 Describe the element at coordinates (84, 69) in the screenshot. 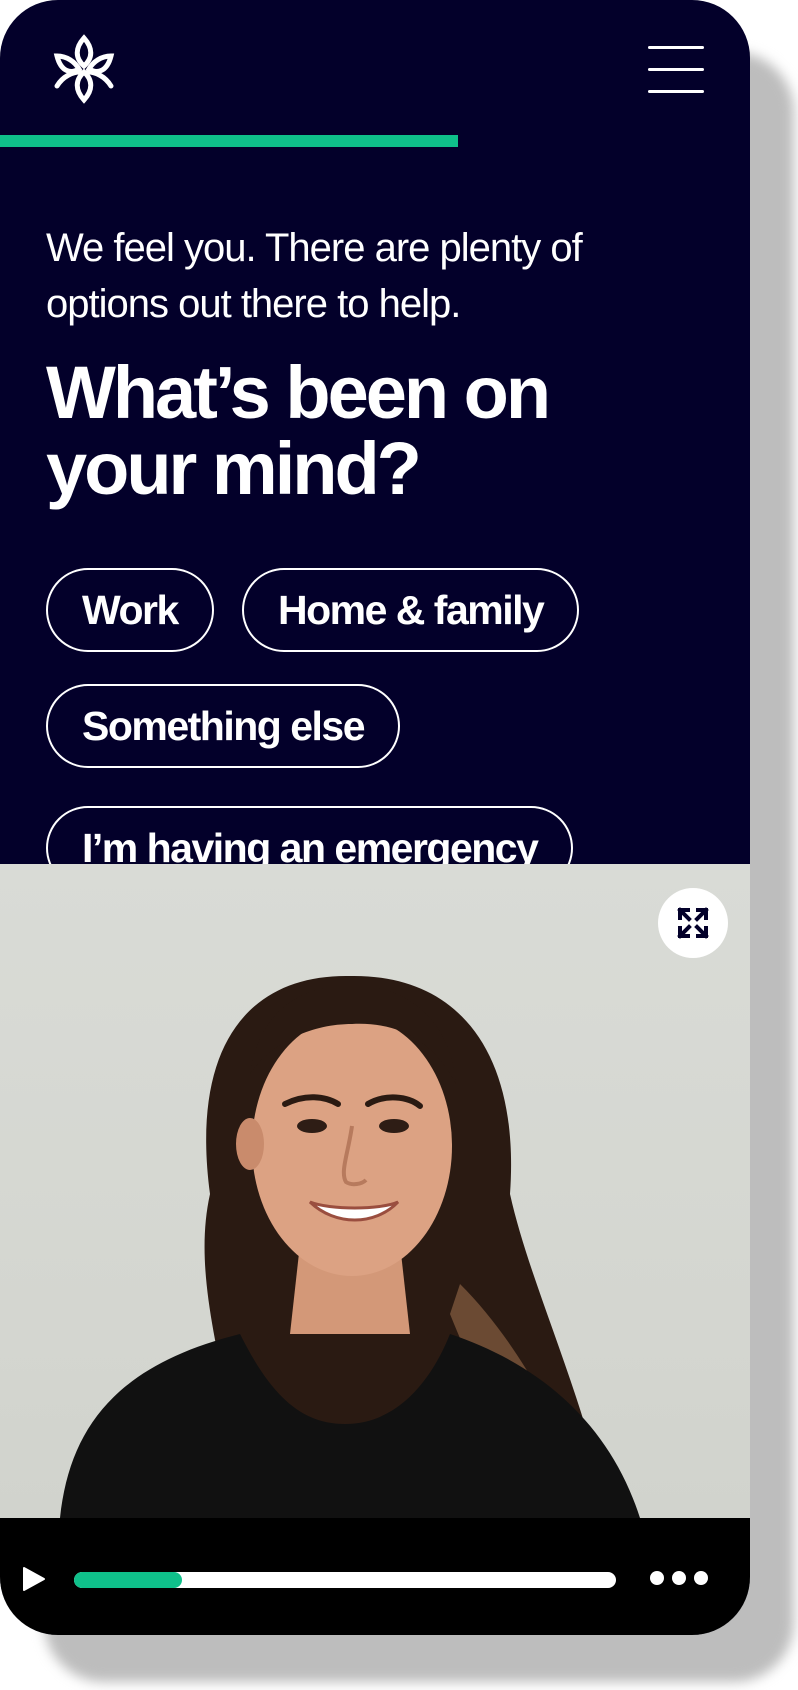

I see `lotus-logo-icon` at that location.